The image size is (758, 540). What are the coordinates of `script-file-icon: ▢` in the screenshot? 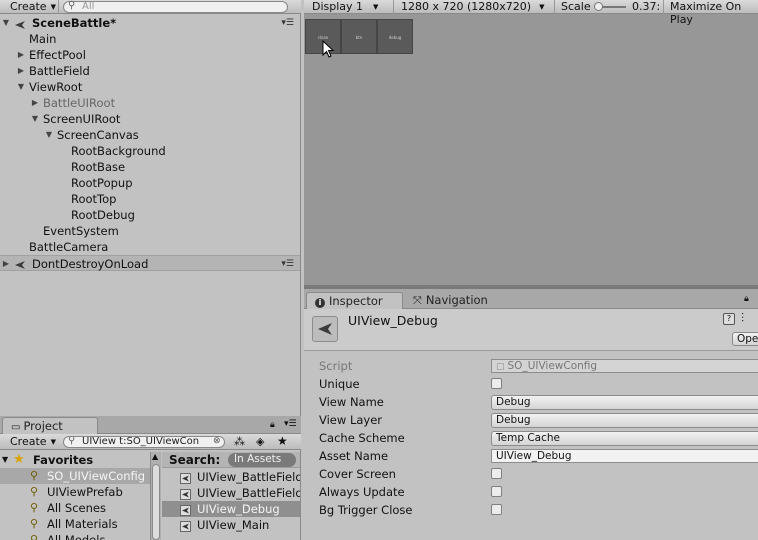 It's located at (500, 367).